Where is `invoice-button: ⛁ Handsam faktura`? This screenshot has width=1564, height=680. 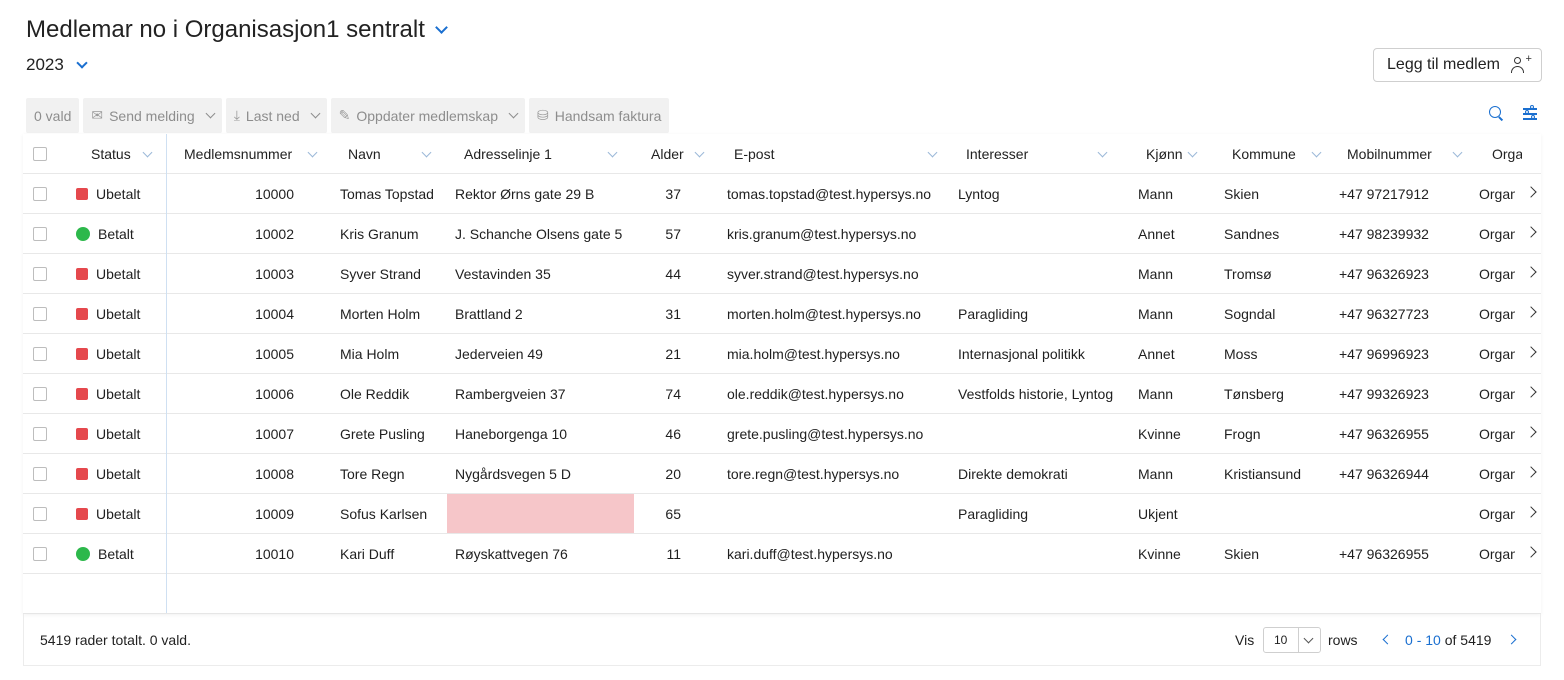
invoice-button: ⛁ Handsam faktura is located at coordinates (599, 115).